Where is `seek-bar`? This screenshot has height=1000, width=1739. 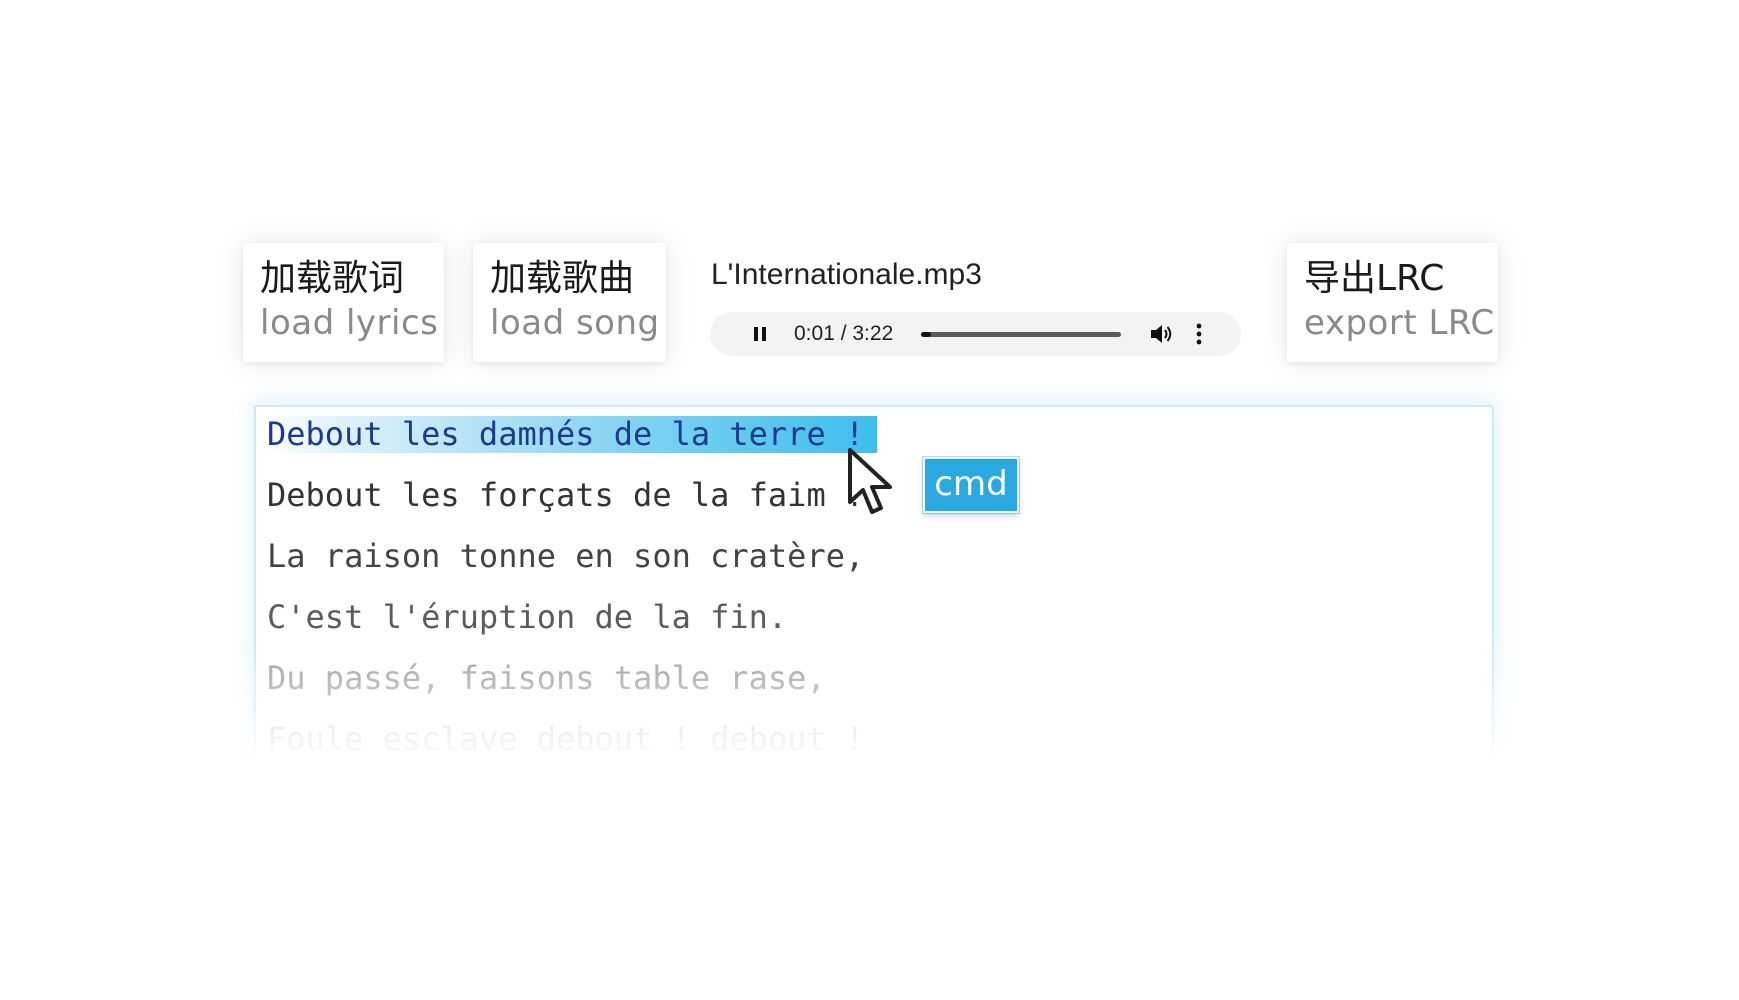 seek-bar is located at coordinates (1021, 334).